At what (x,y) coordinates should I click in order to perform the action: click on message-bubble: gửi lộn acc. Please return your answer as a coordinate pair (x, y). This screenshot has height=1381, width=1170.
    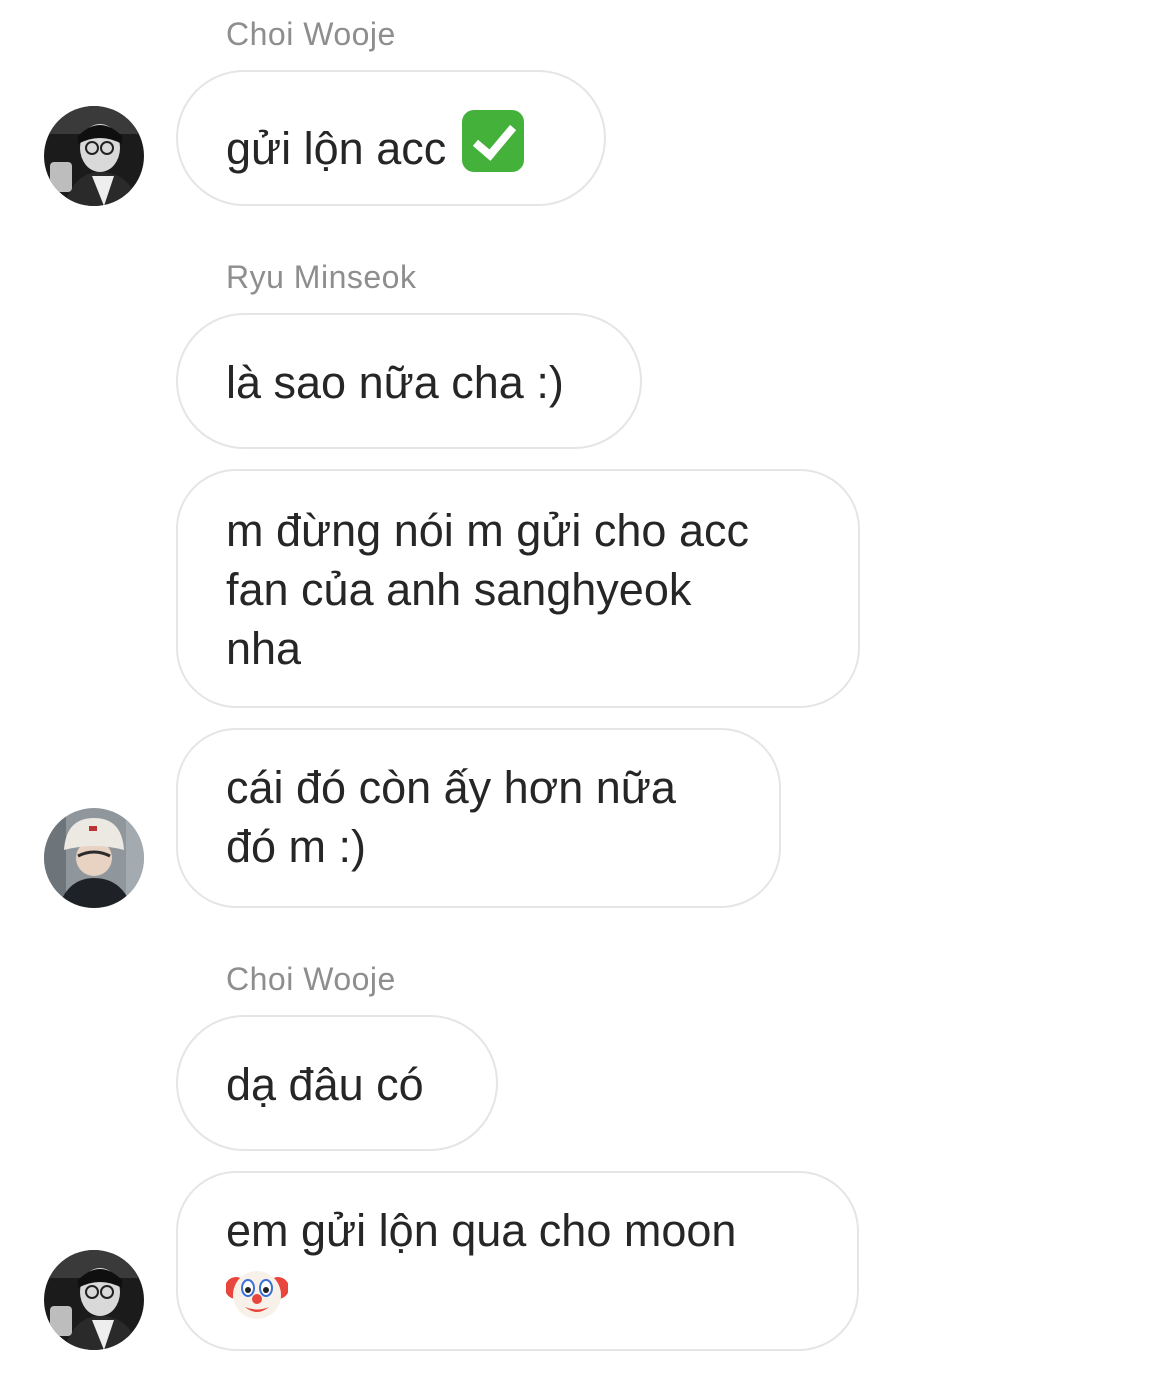
    Looking at the image, I should click on (391, 138).